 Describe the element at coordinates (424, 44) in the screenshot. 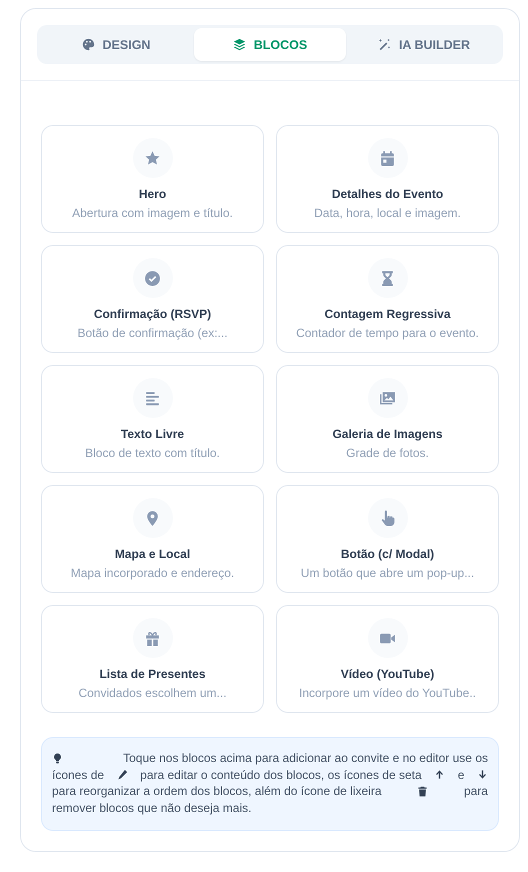

I see `tab: IA BUILDER` at that location.